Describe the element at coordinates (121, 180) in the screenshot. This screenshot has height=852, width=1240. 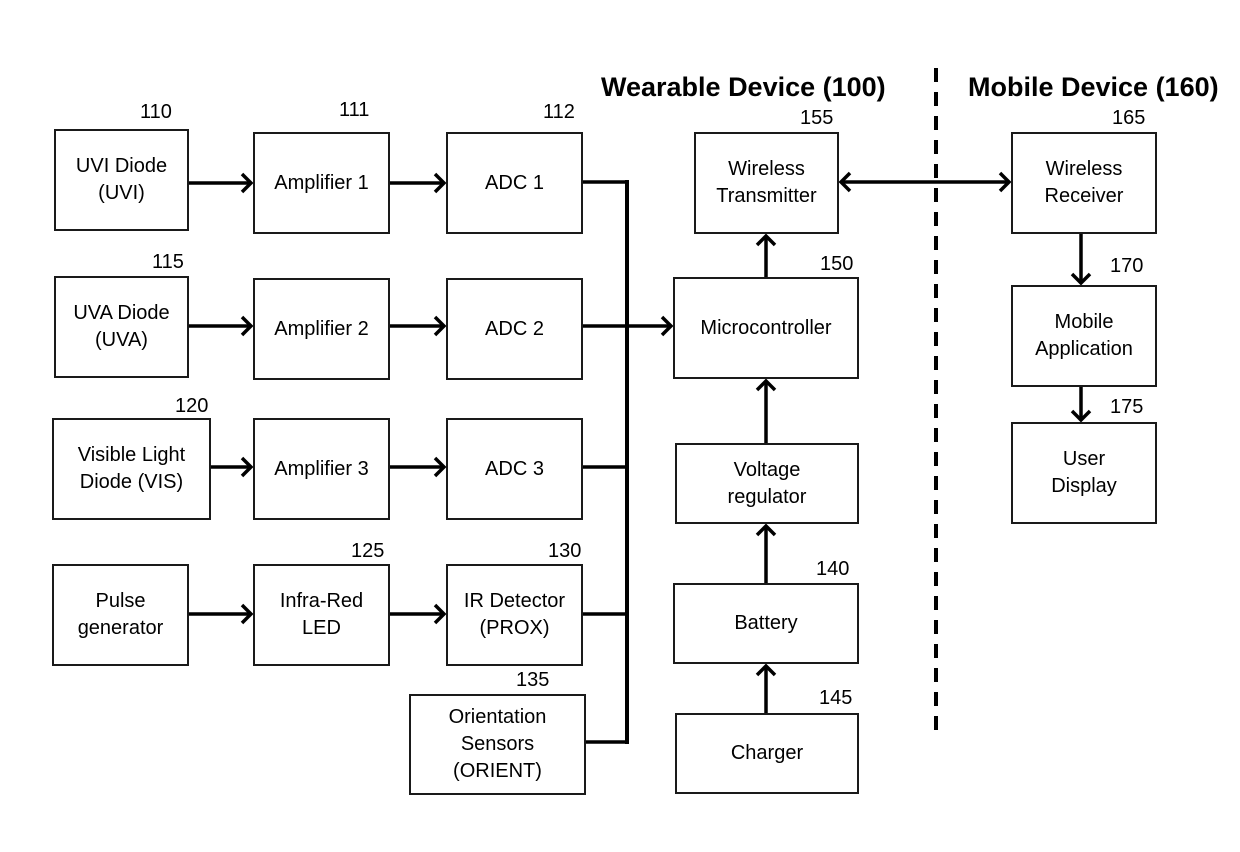
I see `uvi-diode-block: UVI Diode (UVI)` at that location.